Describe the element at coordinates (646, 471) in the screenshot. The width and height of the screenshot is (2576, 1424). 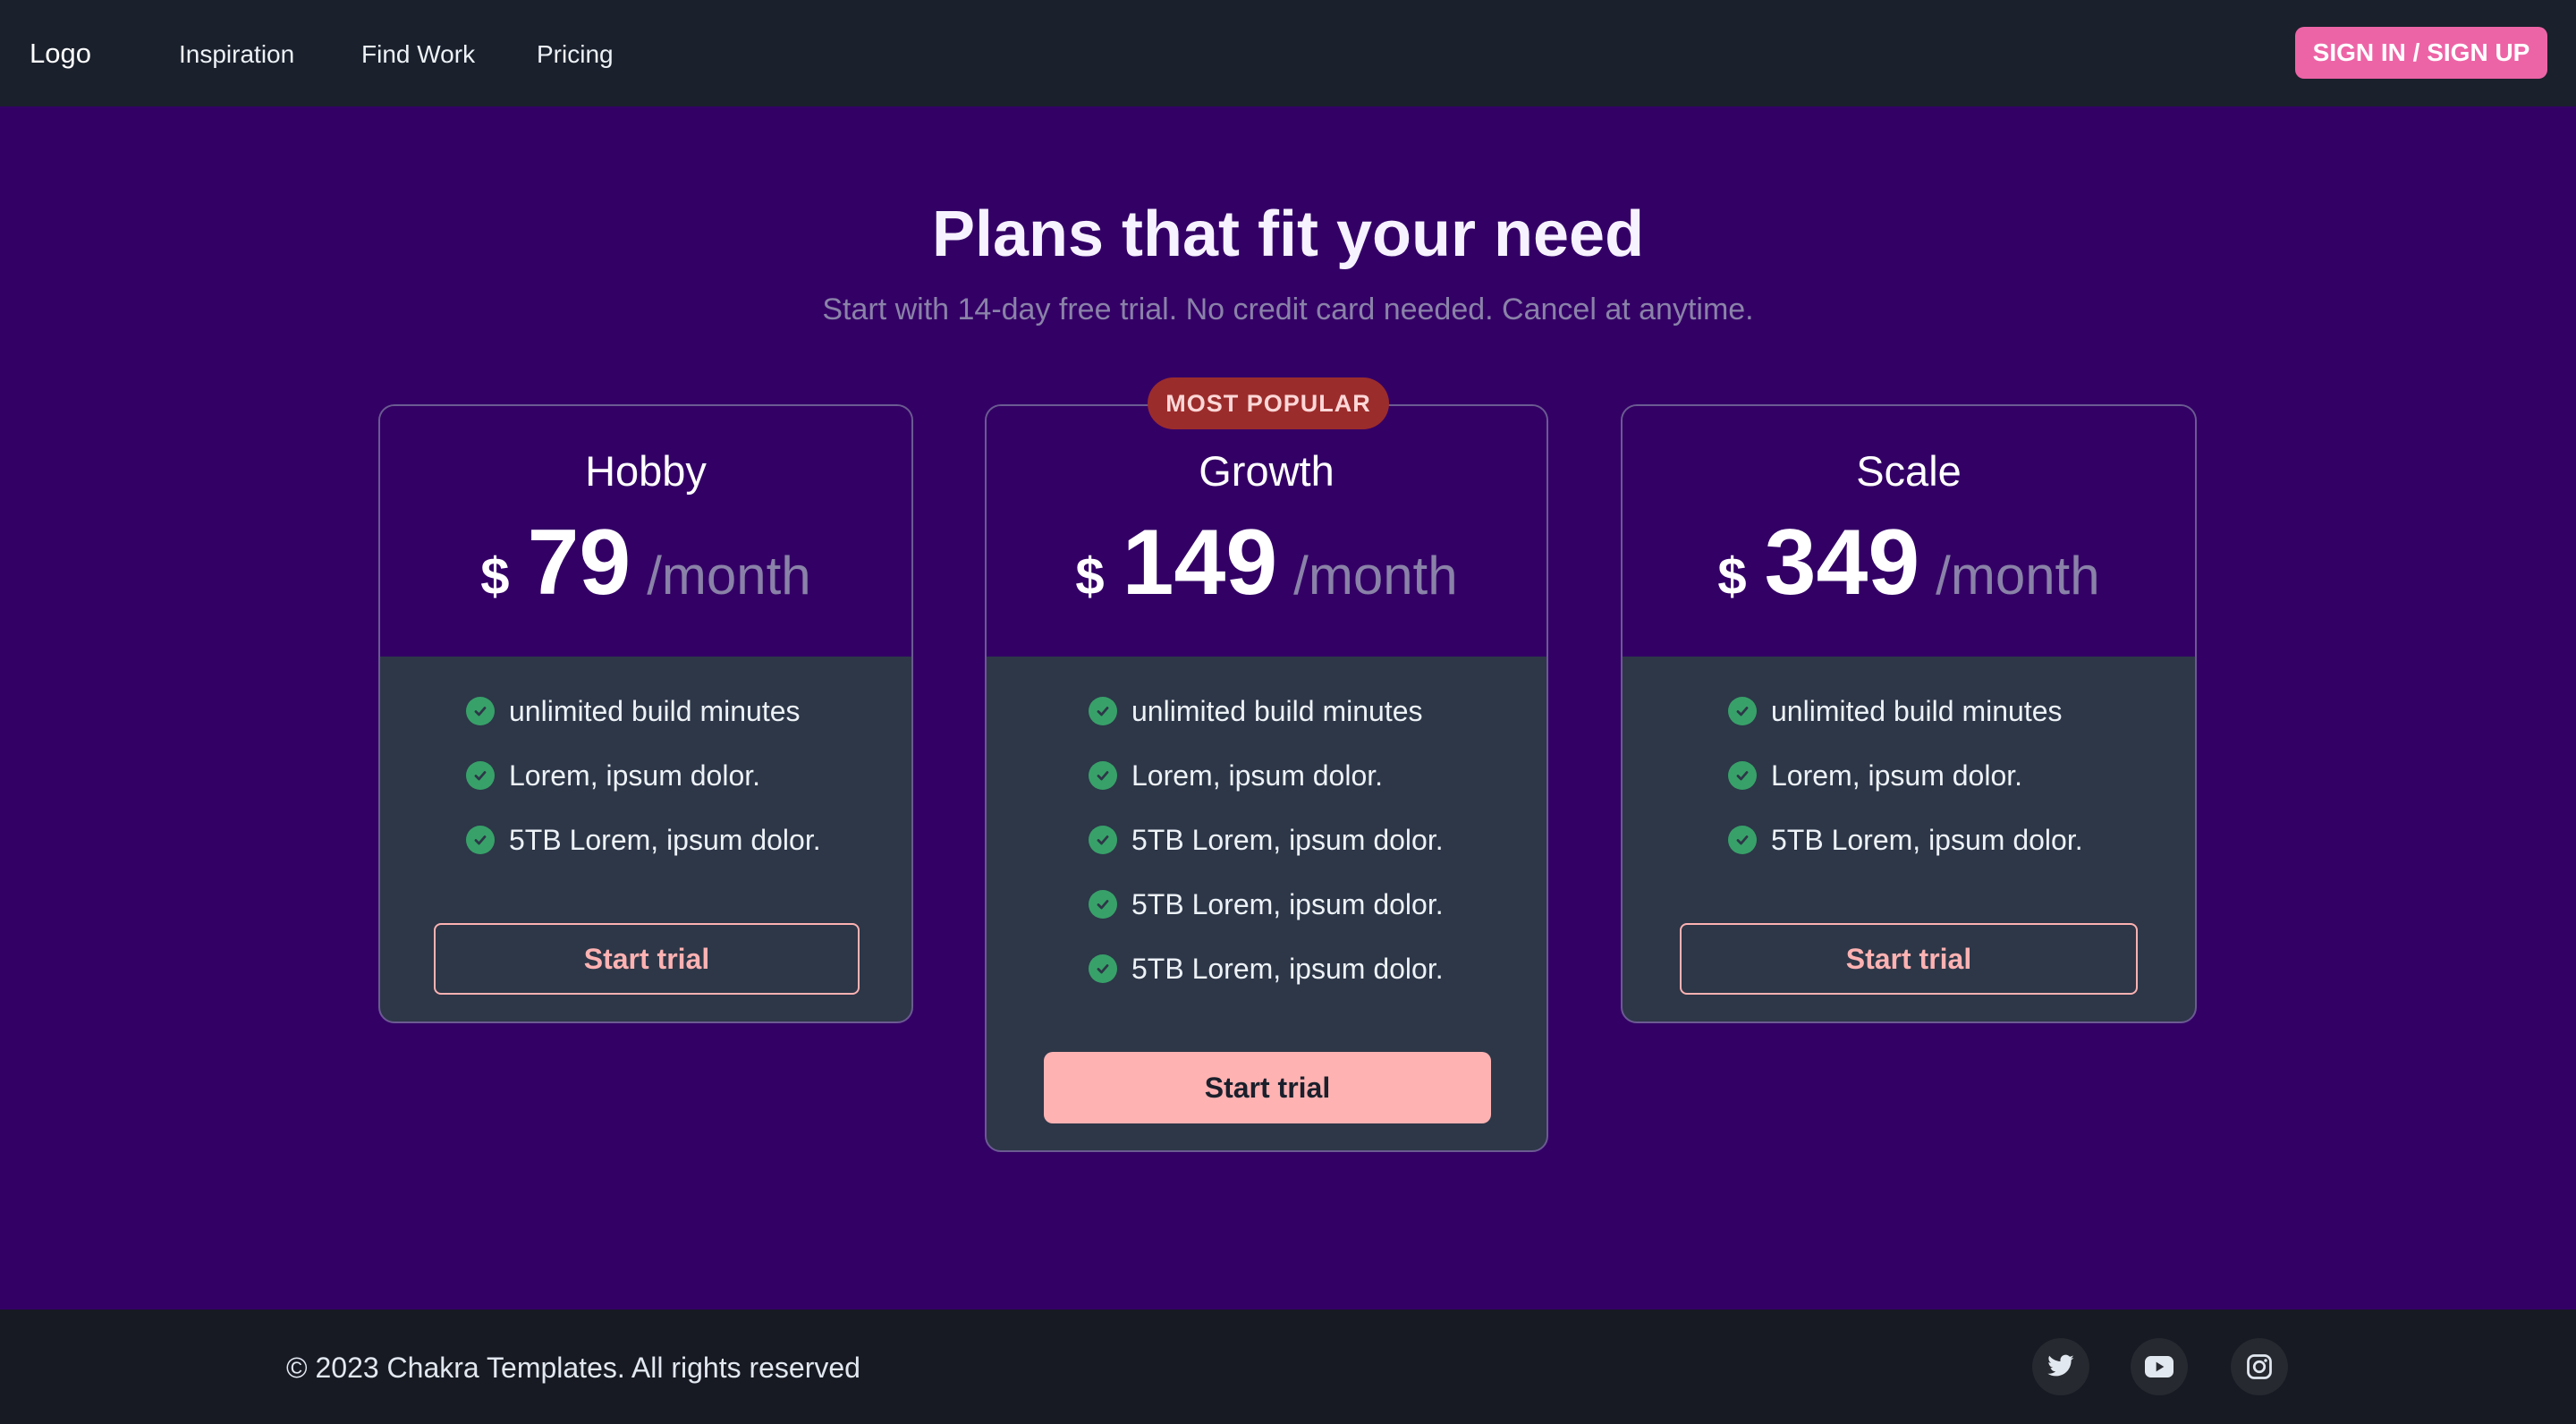
I see `plan-name: Hobby` at that location.